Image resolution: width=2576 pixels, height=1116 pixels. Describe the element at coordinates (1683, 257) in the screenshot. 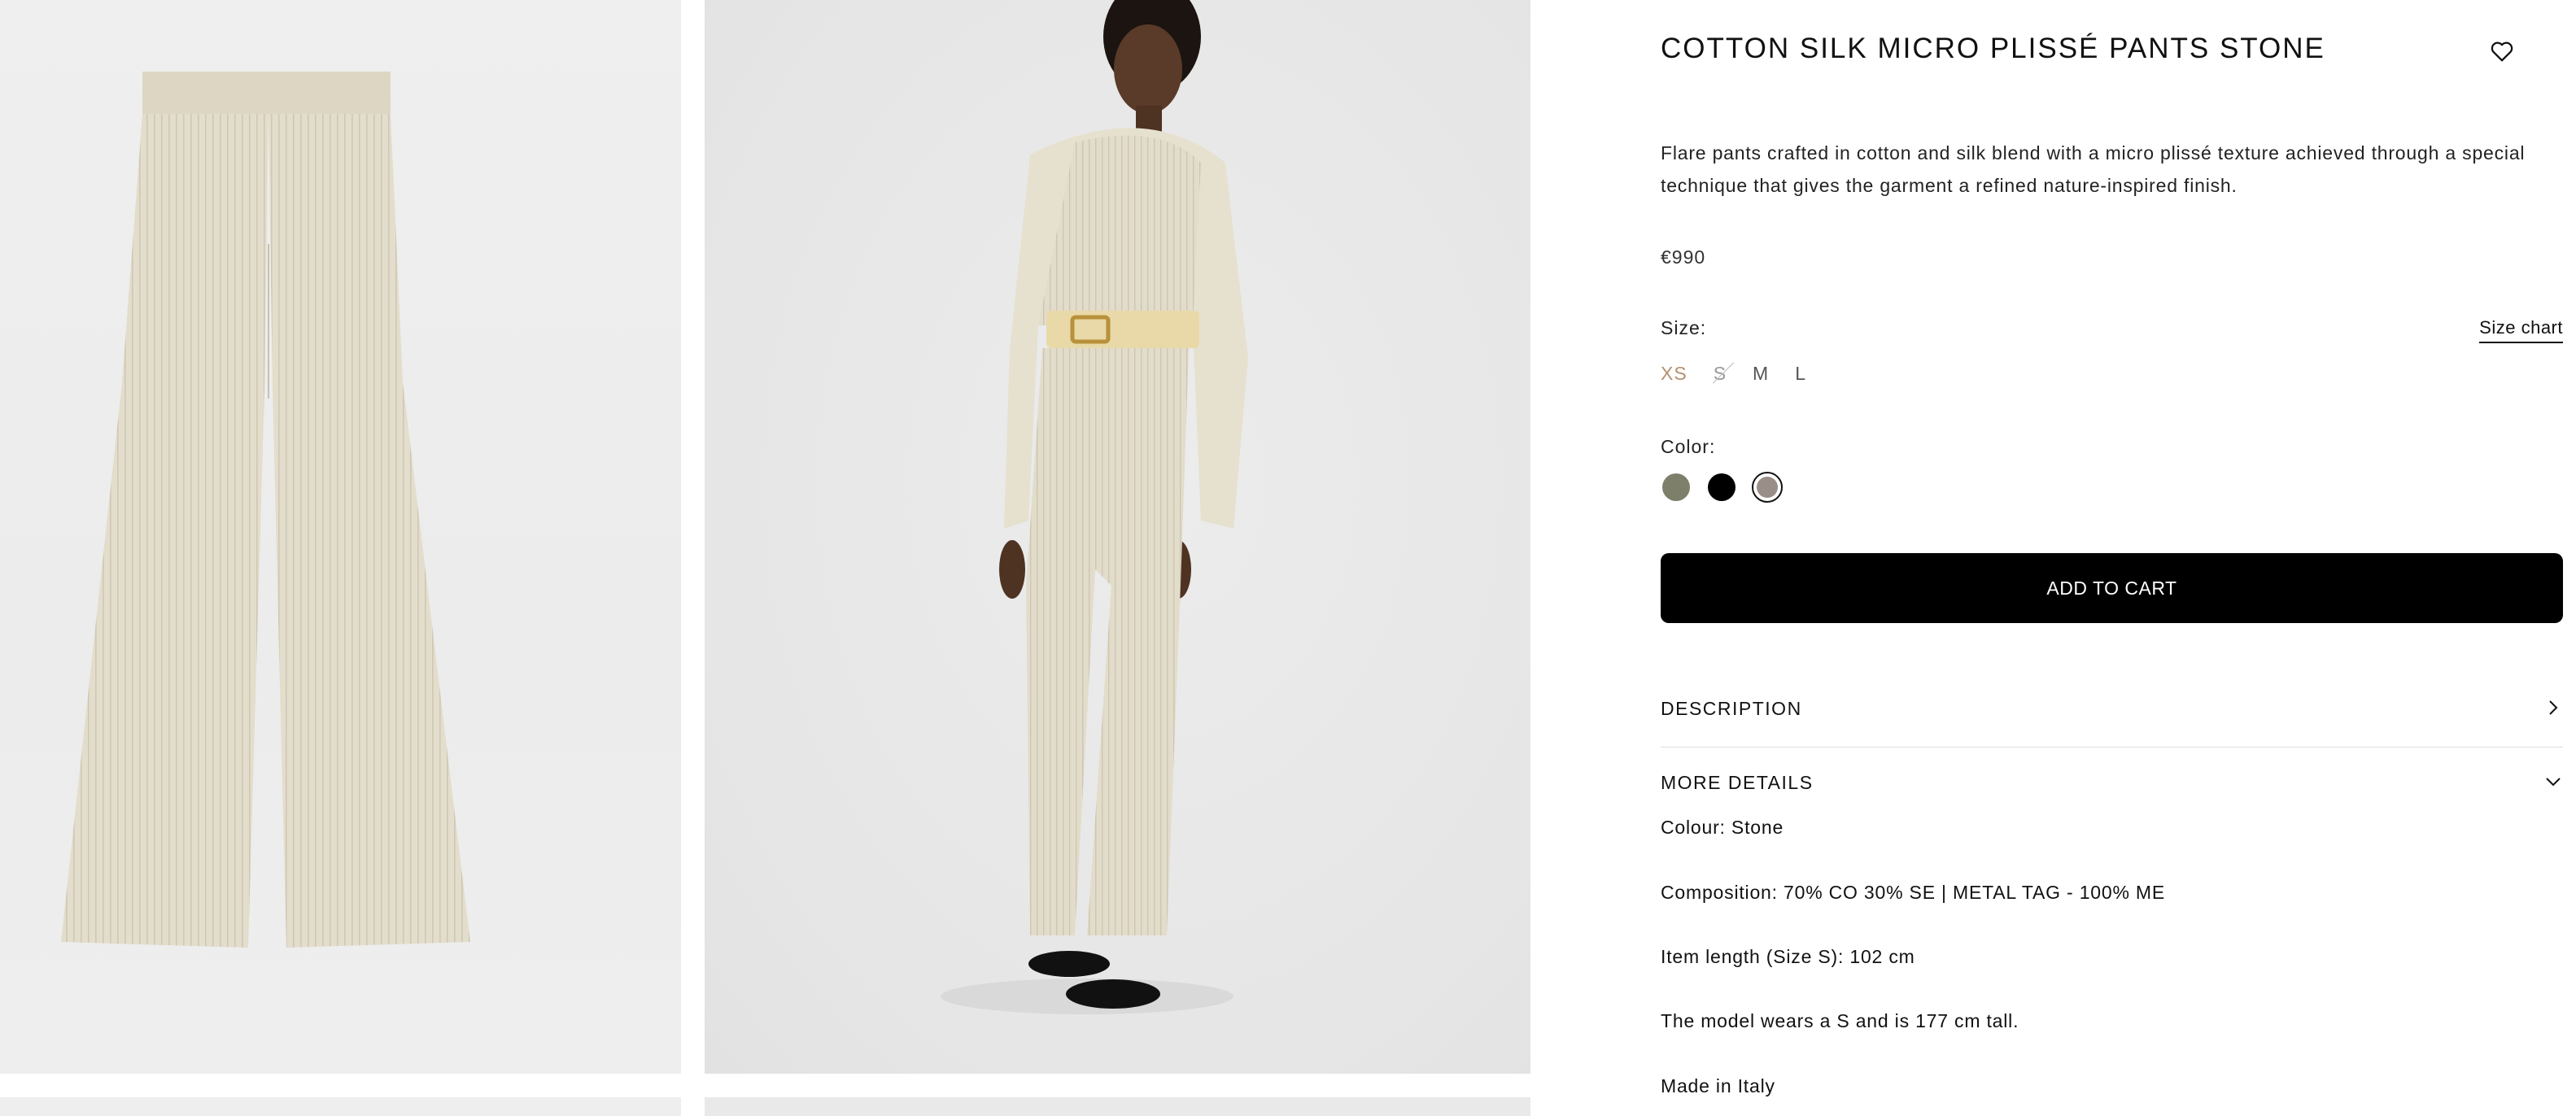

I see `product-price: €990` at that location.